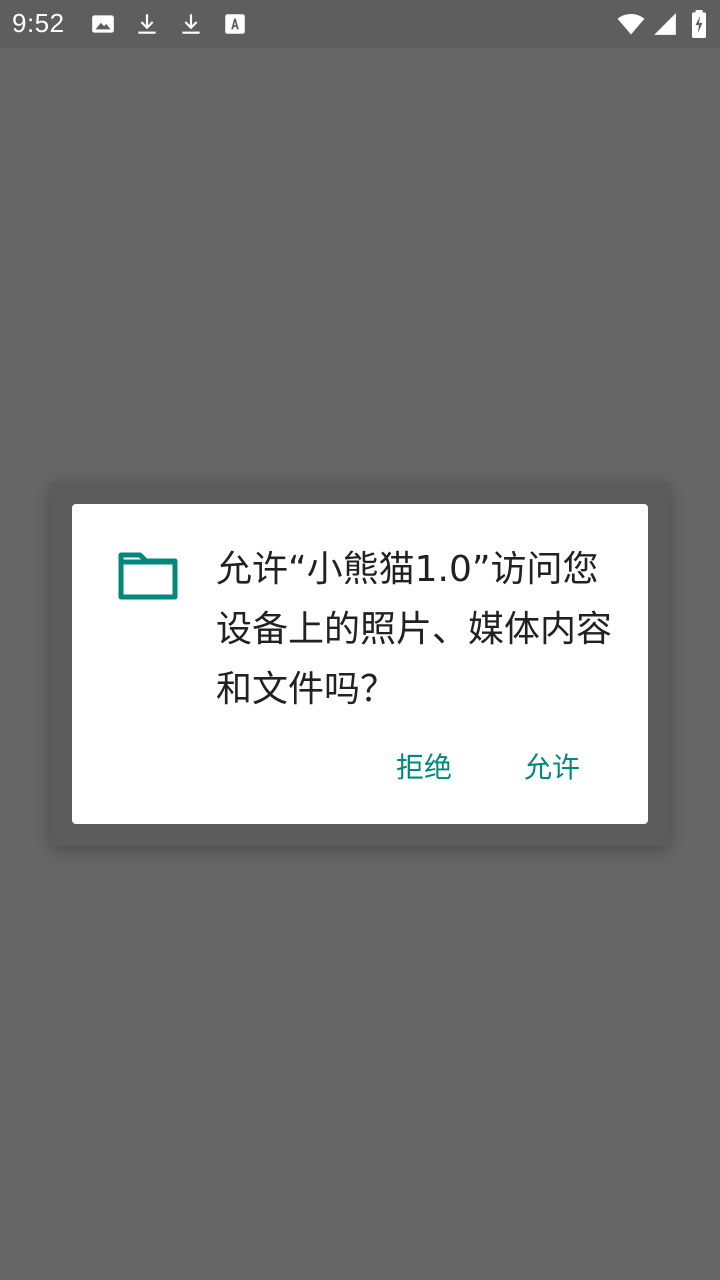 The height and width of the screenshot is (1280, 720). I want to click on battery-charging-icon, so click(699, 24).